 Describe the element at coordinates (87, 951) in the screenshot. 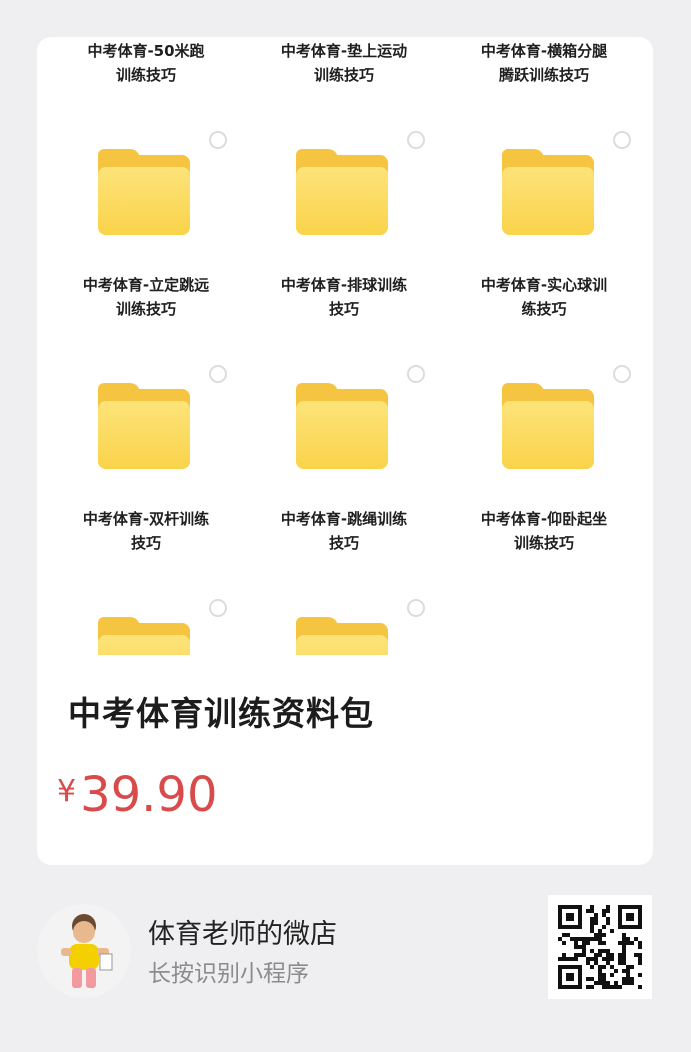

I see `avatar-illustration` at that location.